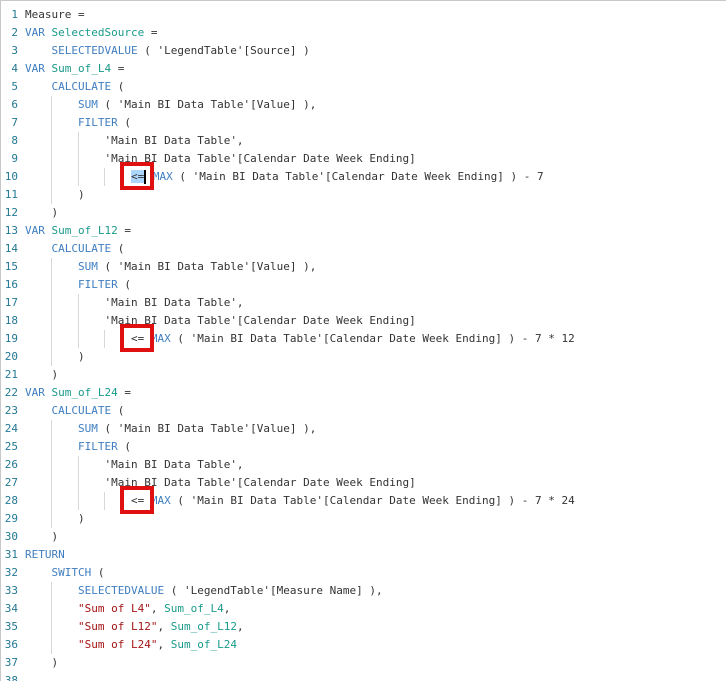  Describe the element at coordinates (98, 32) in the screenshot. I see `code-token: SelectedSource` at that location.